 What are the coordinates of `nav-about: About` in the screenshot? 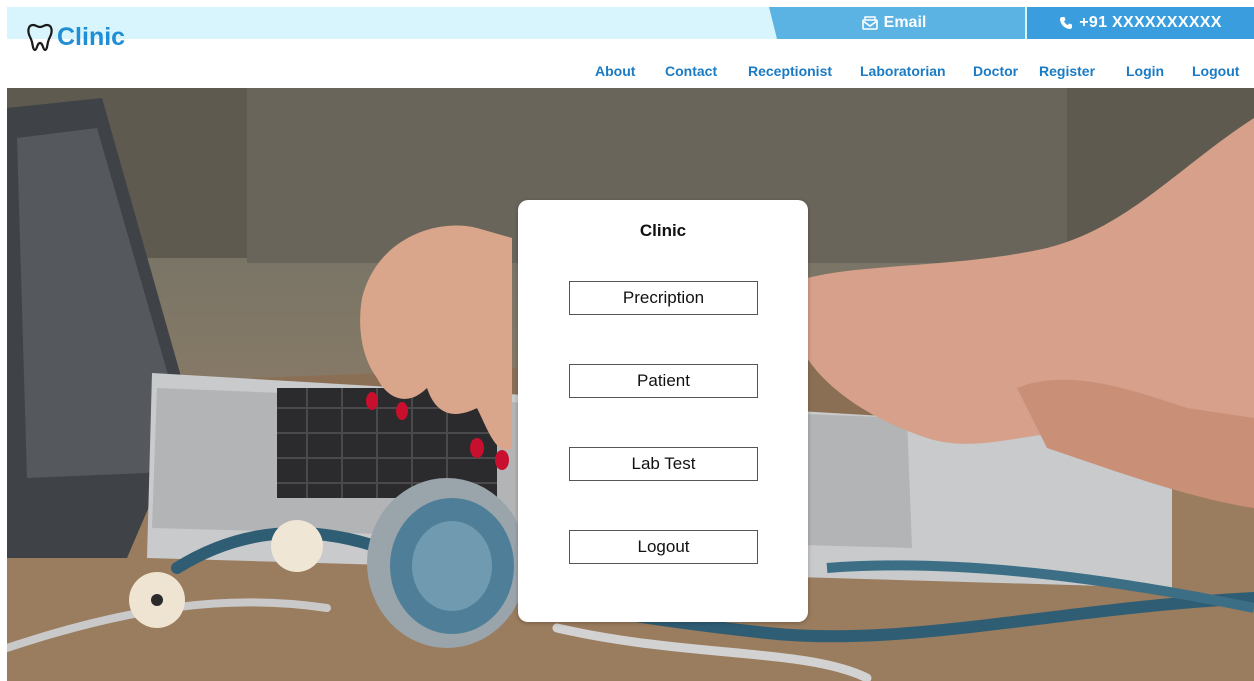 It's located at (615, 71).